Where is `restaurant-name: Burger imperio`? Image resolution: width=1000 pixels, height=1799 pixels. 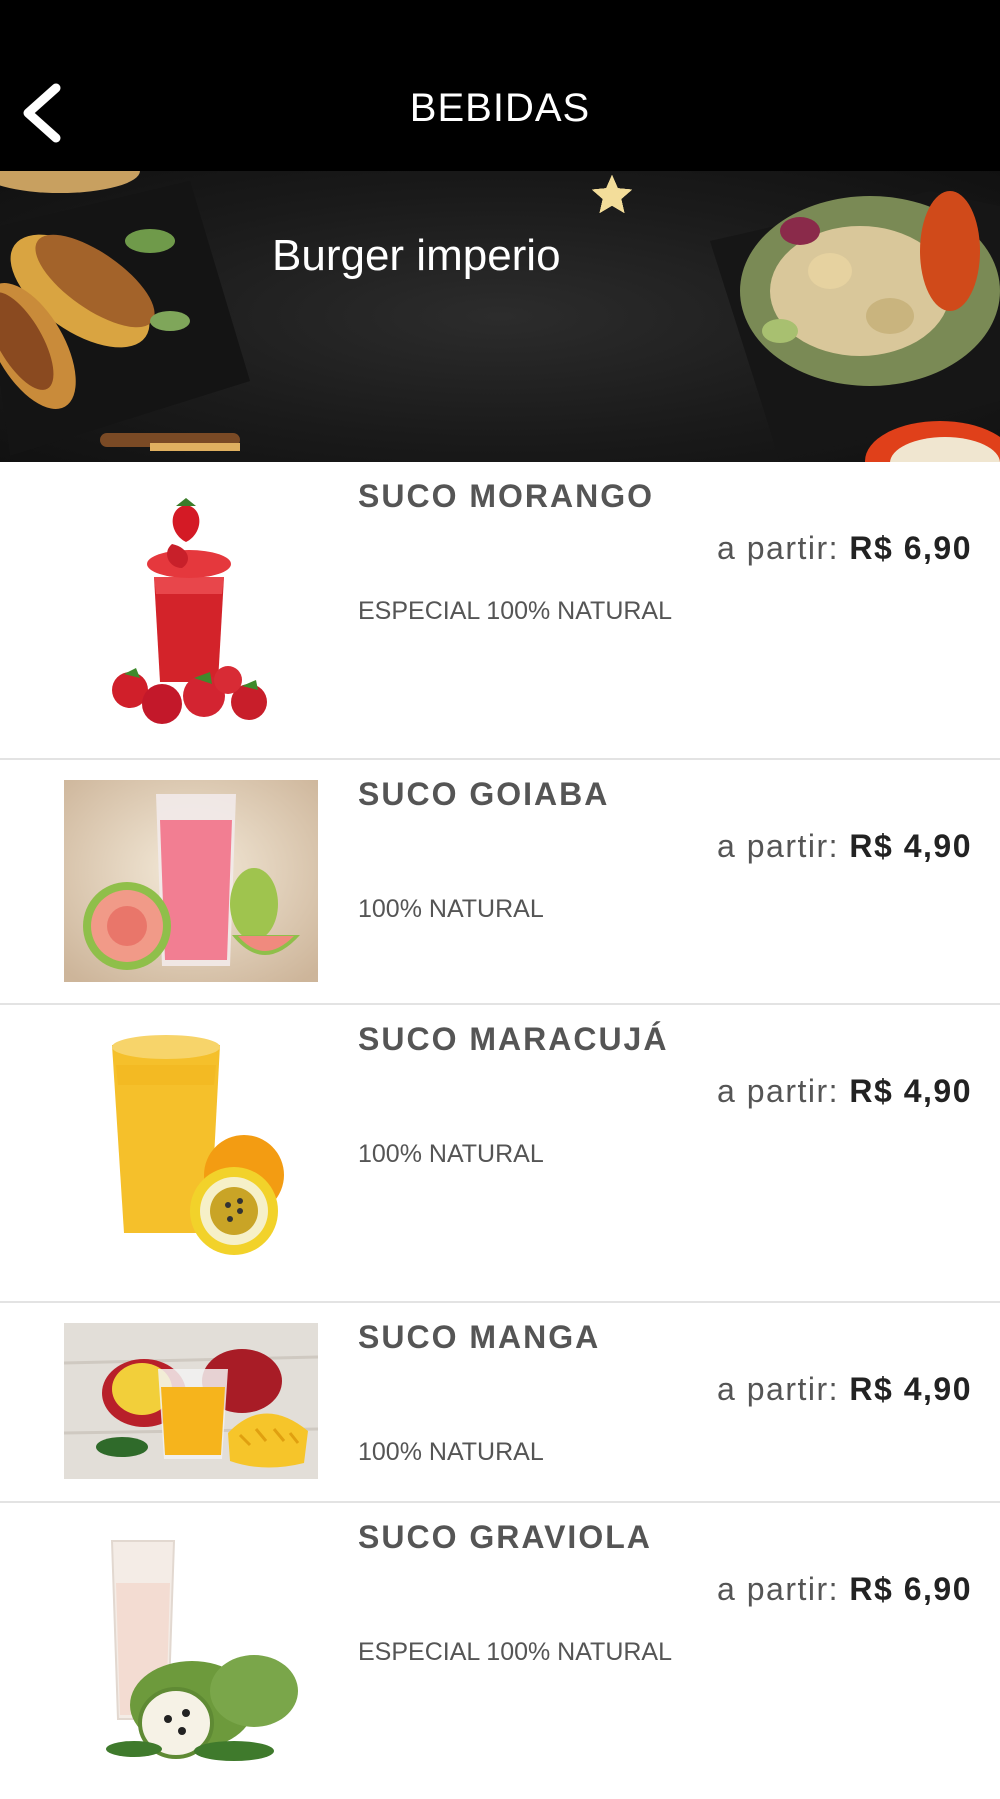 restaurant-name: Burger imperio is located at coordinates (416, 255).